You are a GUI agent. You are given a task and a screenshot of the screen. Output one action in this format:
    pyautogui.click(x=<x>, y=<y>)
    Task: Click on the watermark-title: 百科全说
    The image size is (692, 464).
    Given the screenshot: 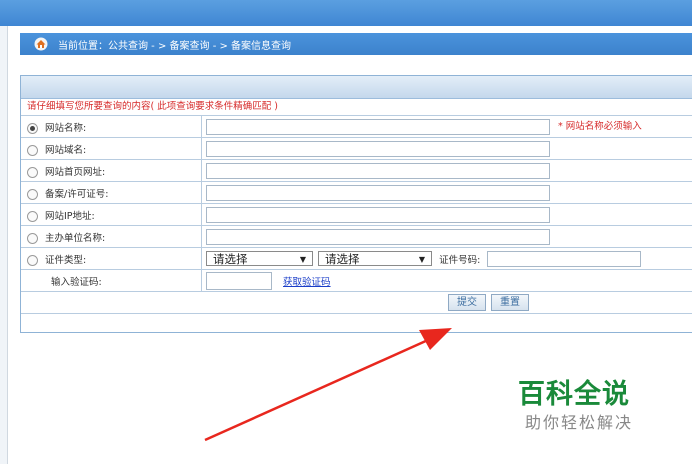 What is the action you would take?
    pyautogui.click(x=574, y=394)
    